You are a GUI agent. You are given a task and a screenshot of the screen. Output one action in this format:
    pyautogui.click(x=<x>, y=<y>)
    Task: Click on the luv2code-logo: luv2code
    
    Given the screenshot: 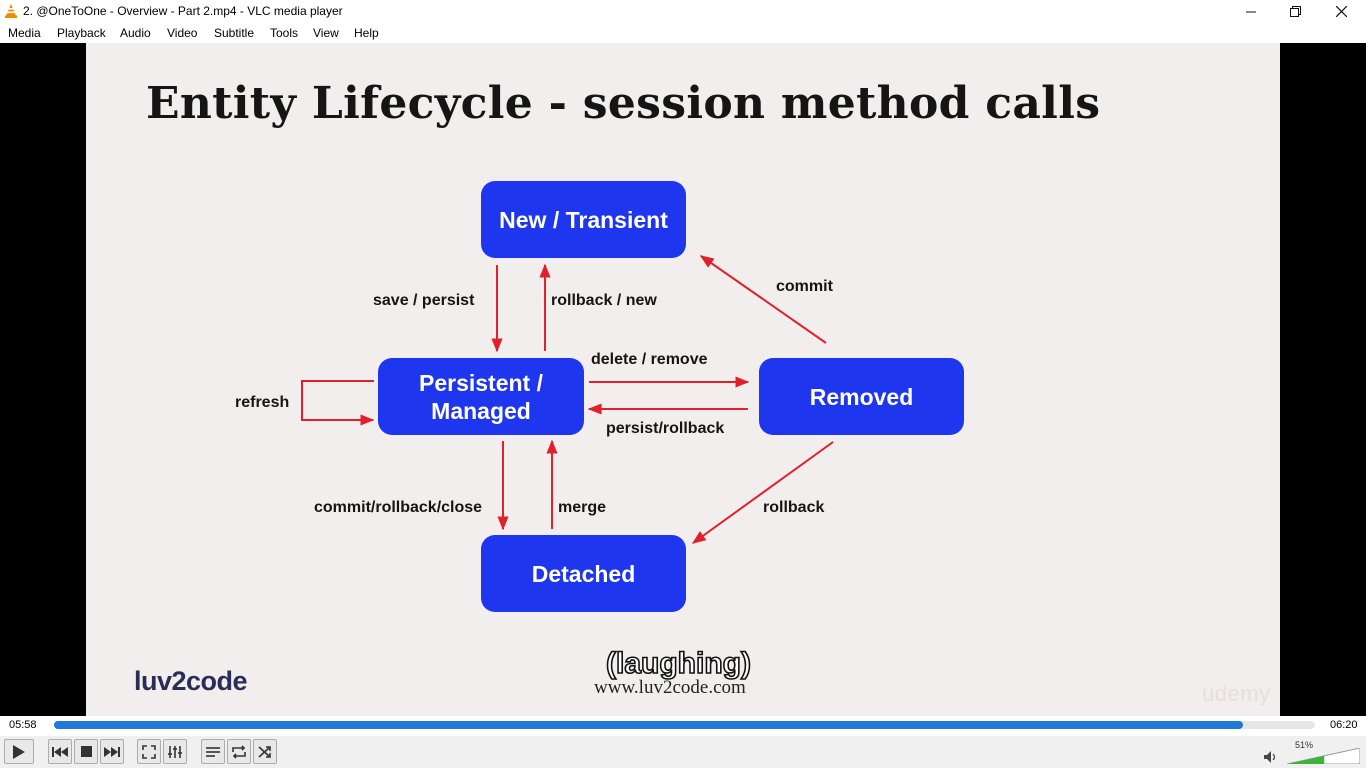 What is the action you would take?
    pyautogui.click(x=191, y=681)
    